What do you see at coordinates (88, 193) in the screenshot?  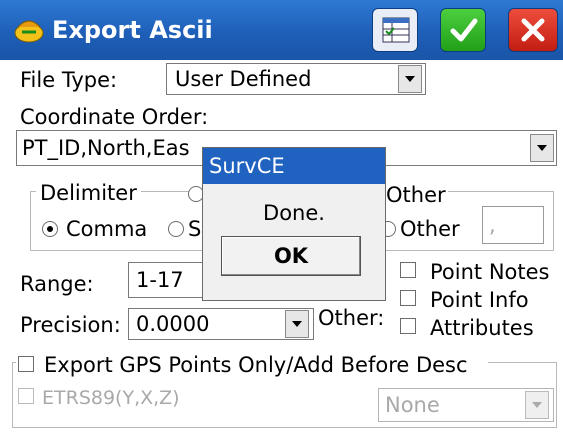 I see `delimiter-group-label: Delimiter` at bounding box center [88, 193].